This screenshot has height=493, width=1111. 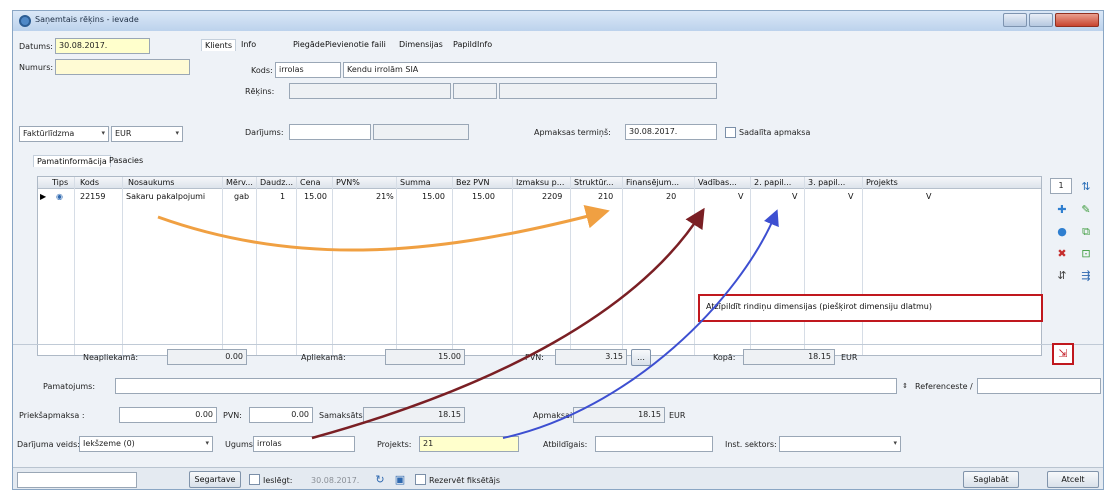 What do you see at coordinates (905, 386) in the screenshot?
I see `scroll-icon: ⇕` at bounding box center [905, 386].